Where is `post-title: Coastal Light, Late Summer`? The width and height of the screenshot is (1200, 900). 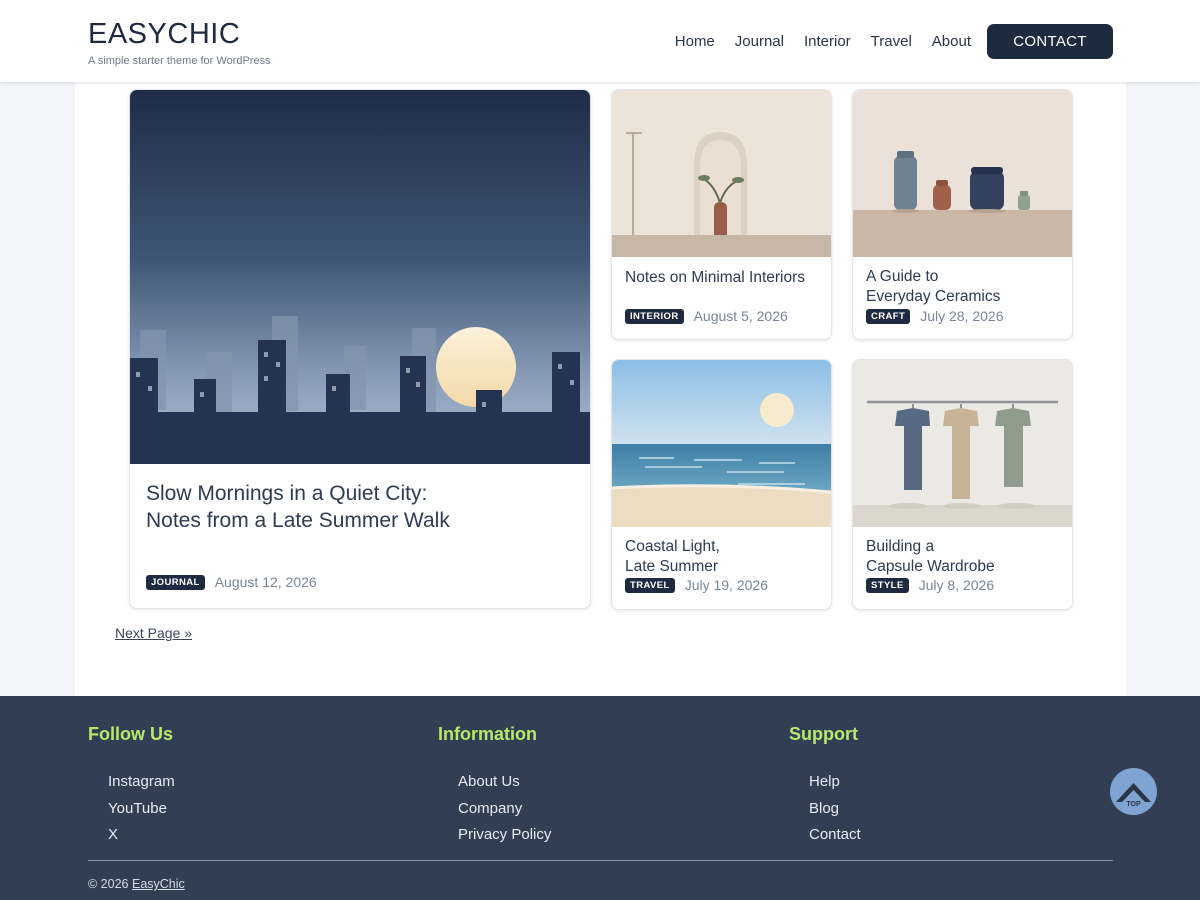
post-title: Coastal Light, Late Summer is located at coordinates (672, 557).